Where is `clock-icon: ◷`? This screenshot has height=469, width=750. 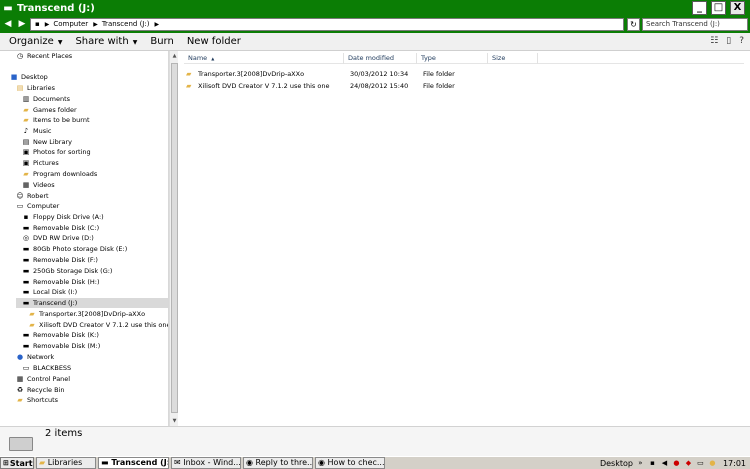 clock-icon: ◷ is located at coordinates (20, 56).